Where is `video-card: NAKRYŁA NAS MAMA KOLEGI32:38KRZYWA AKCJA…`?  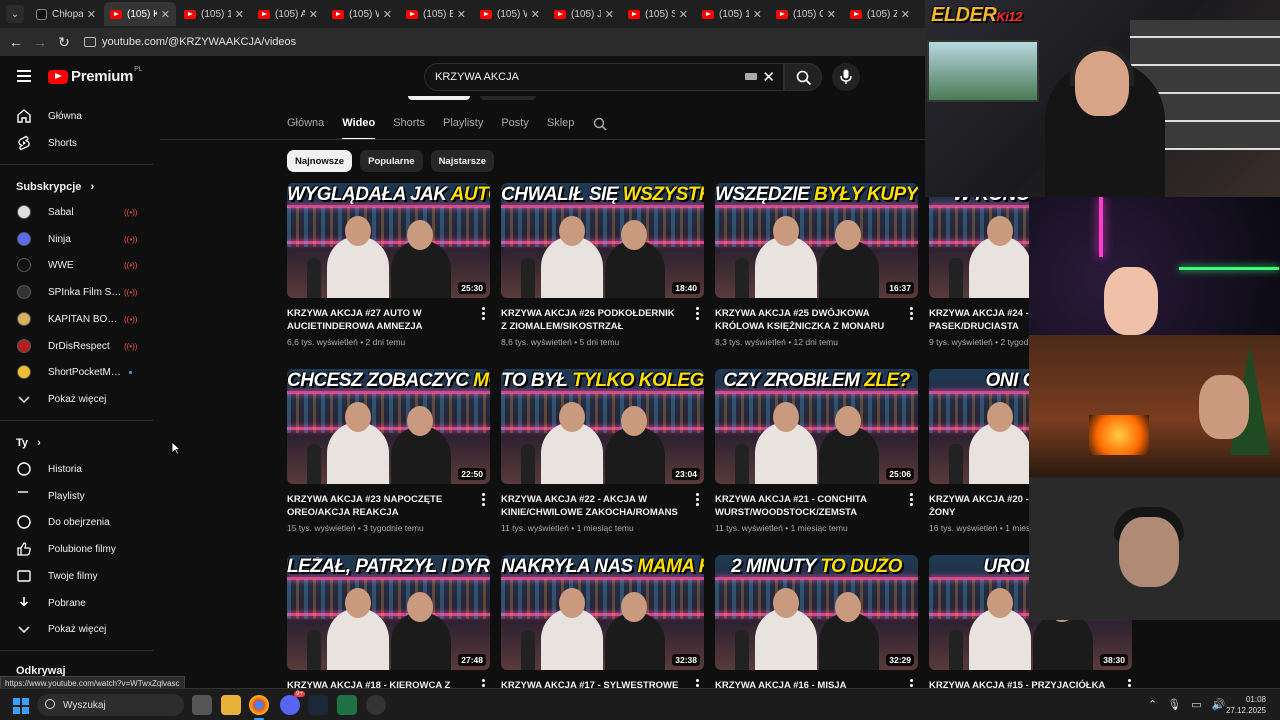 video-card: NAKRYŁA NAS MAMA KOLEGI32:38KRZYWA AKCJA… is located at coordinates (602, 632).